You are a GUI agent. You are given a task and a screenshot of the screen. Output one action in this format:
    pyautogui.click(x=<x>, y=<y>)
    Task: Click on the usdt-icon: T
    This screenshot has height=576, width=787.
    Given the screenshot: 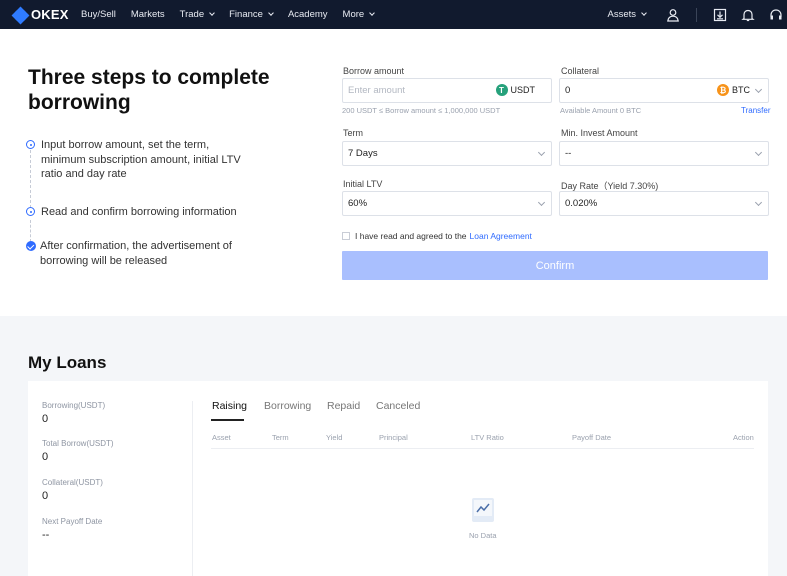 What is the action you would take?
    pyautogui.click(x=501, y=90)
    